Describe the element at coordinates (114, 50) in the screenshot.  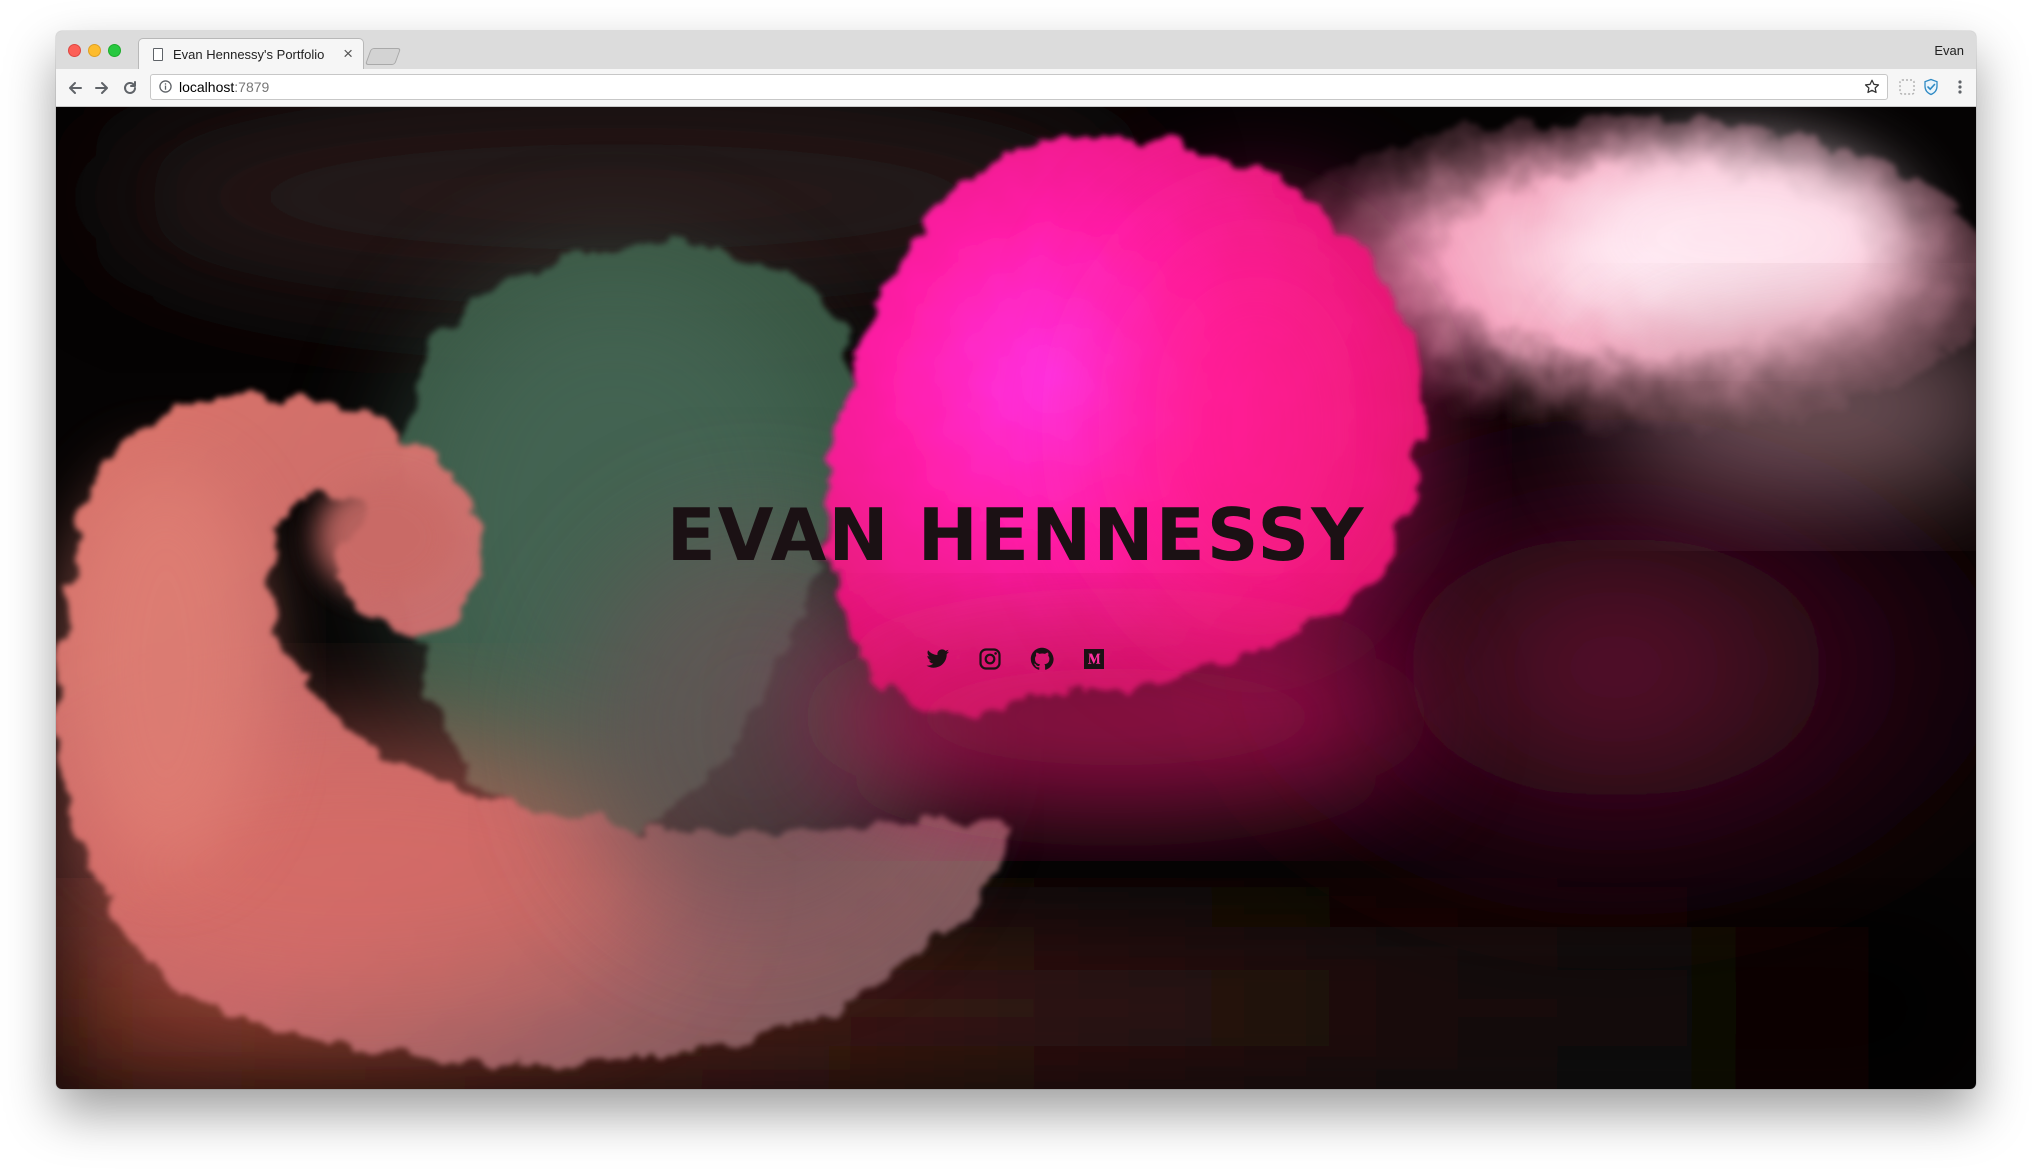
I see `window-maximize-button` at that location.